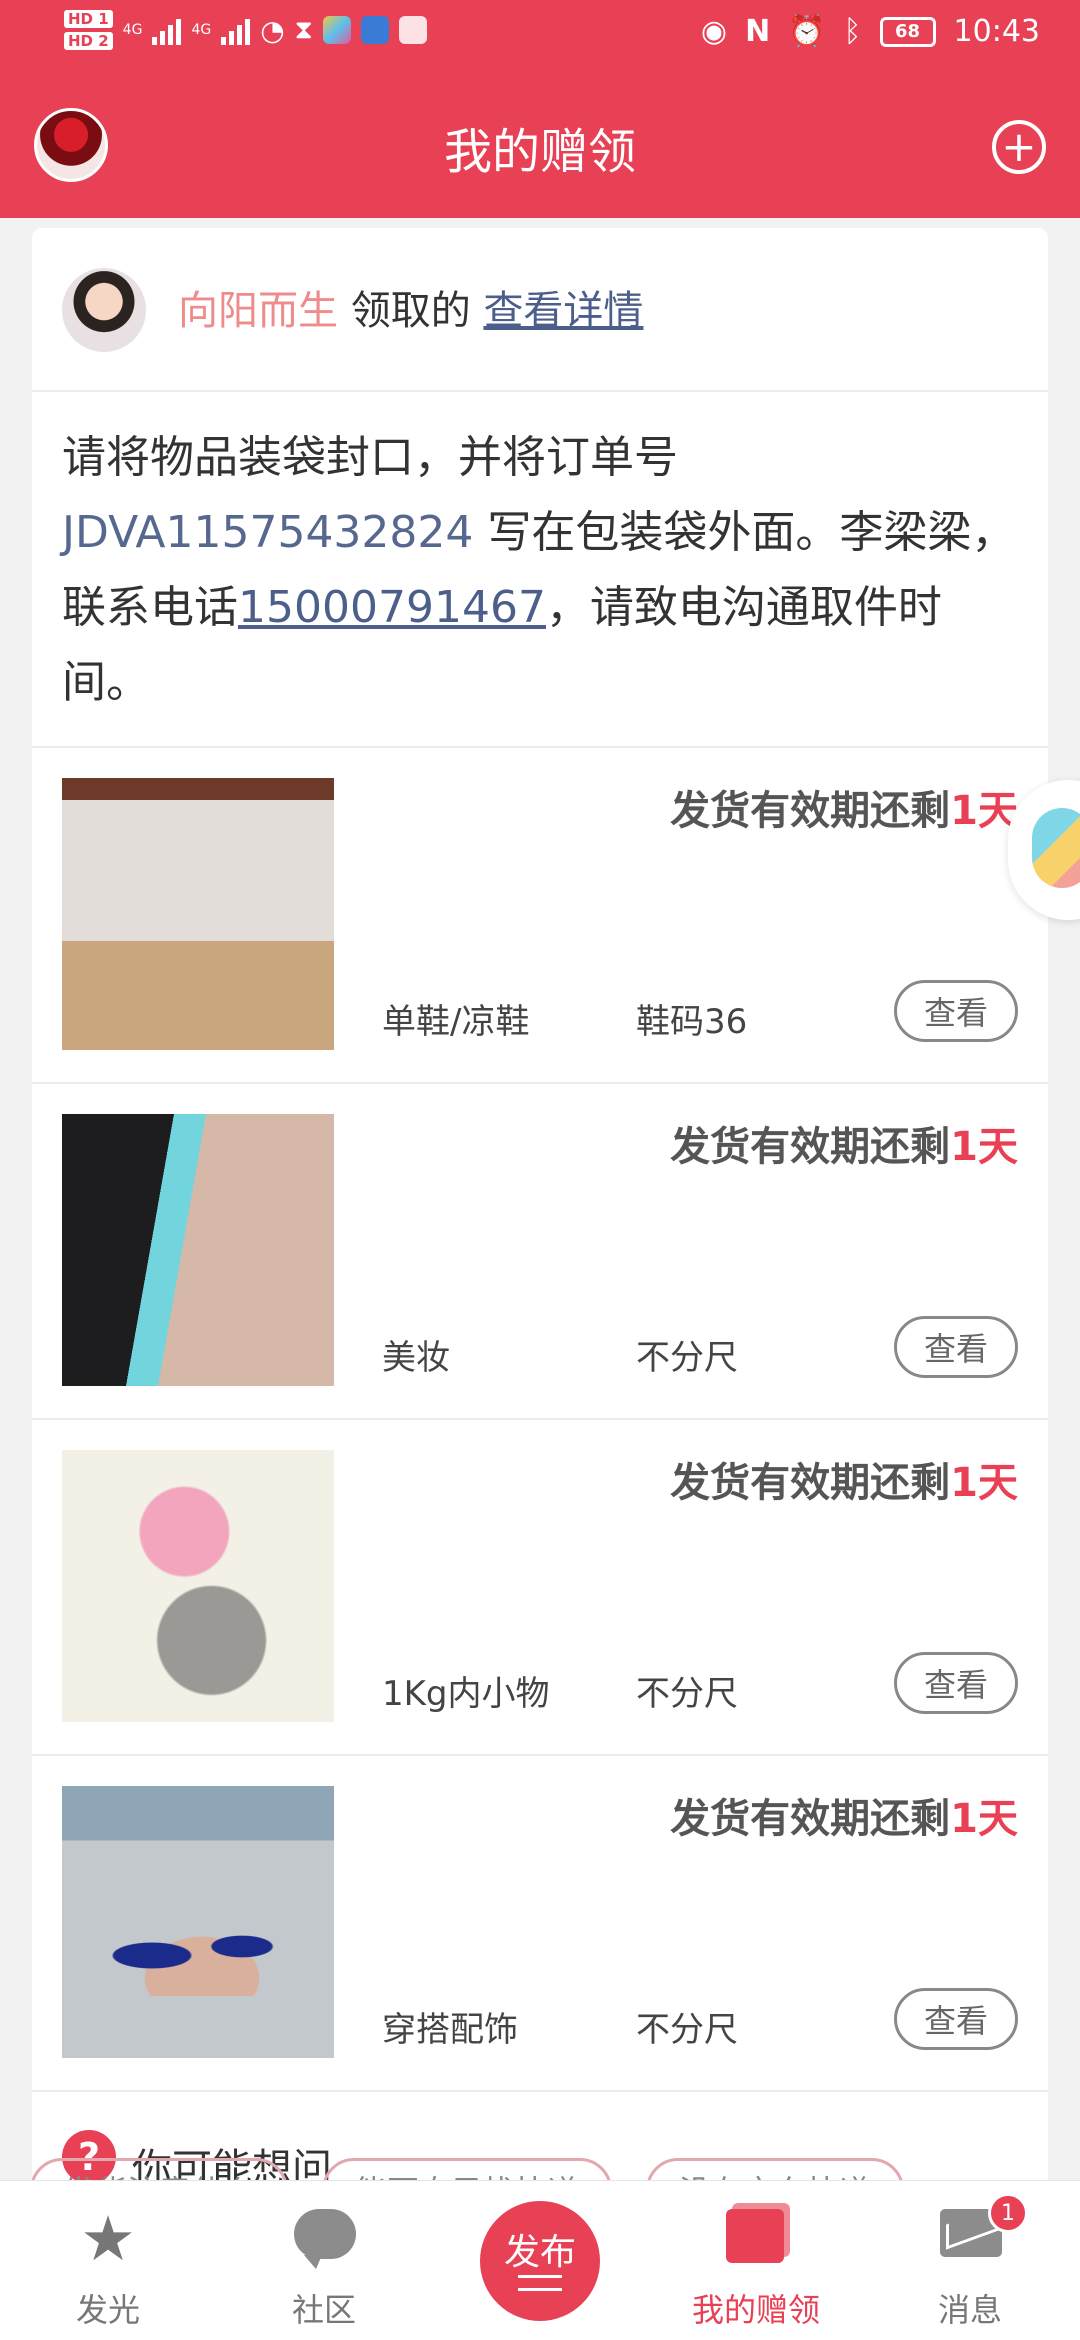 This screenshot has height=2340, width=1080. Describe the element at coordinates (272, 30) in the screenshot. I see `wifi-icon: ◔` at that location.